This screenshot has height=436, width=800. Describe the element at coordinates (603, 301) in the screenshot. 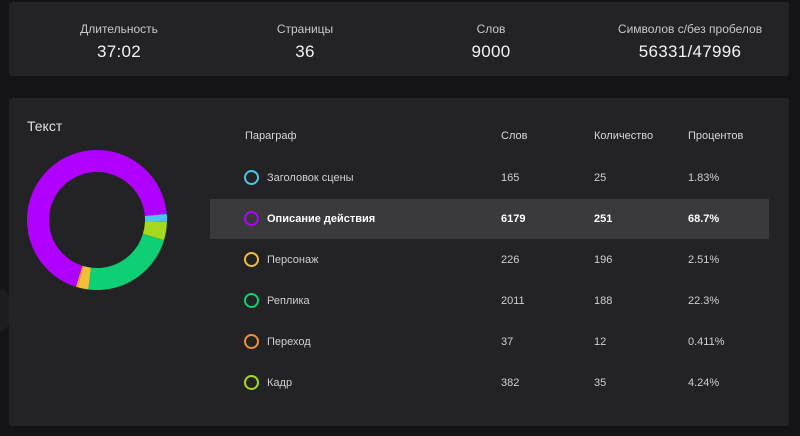

I see `row-count: 188` at that location.